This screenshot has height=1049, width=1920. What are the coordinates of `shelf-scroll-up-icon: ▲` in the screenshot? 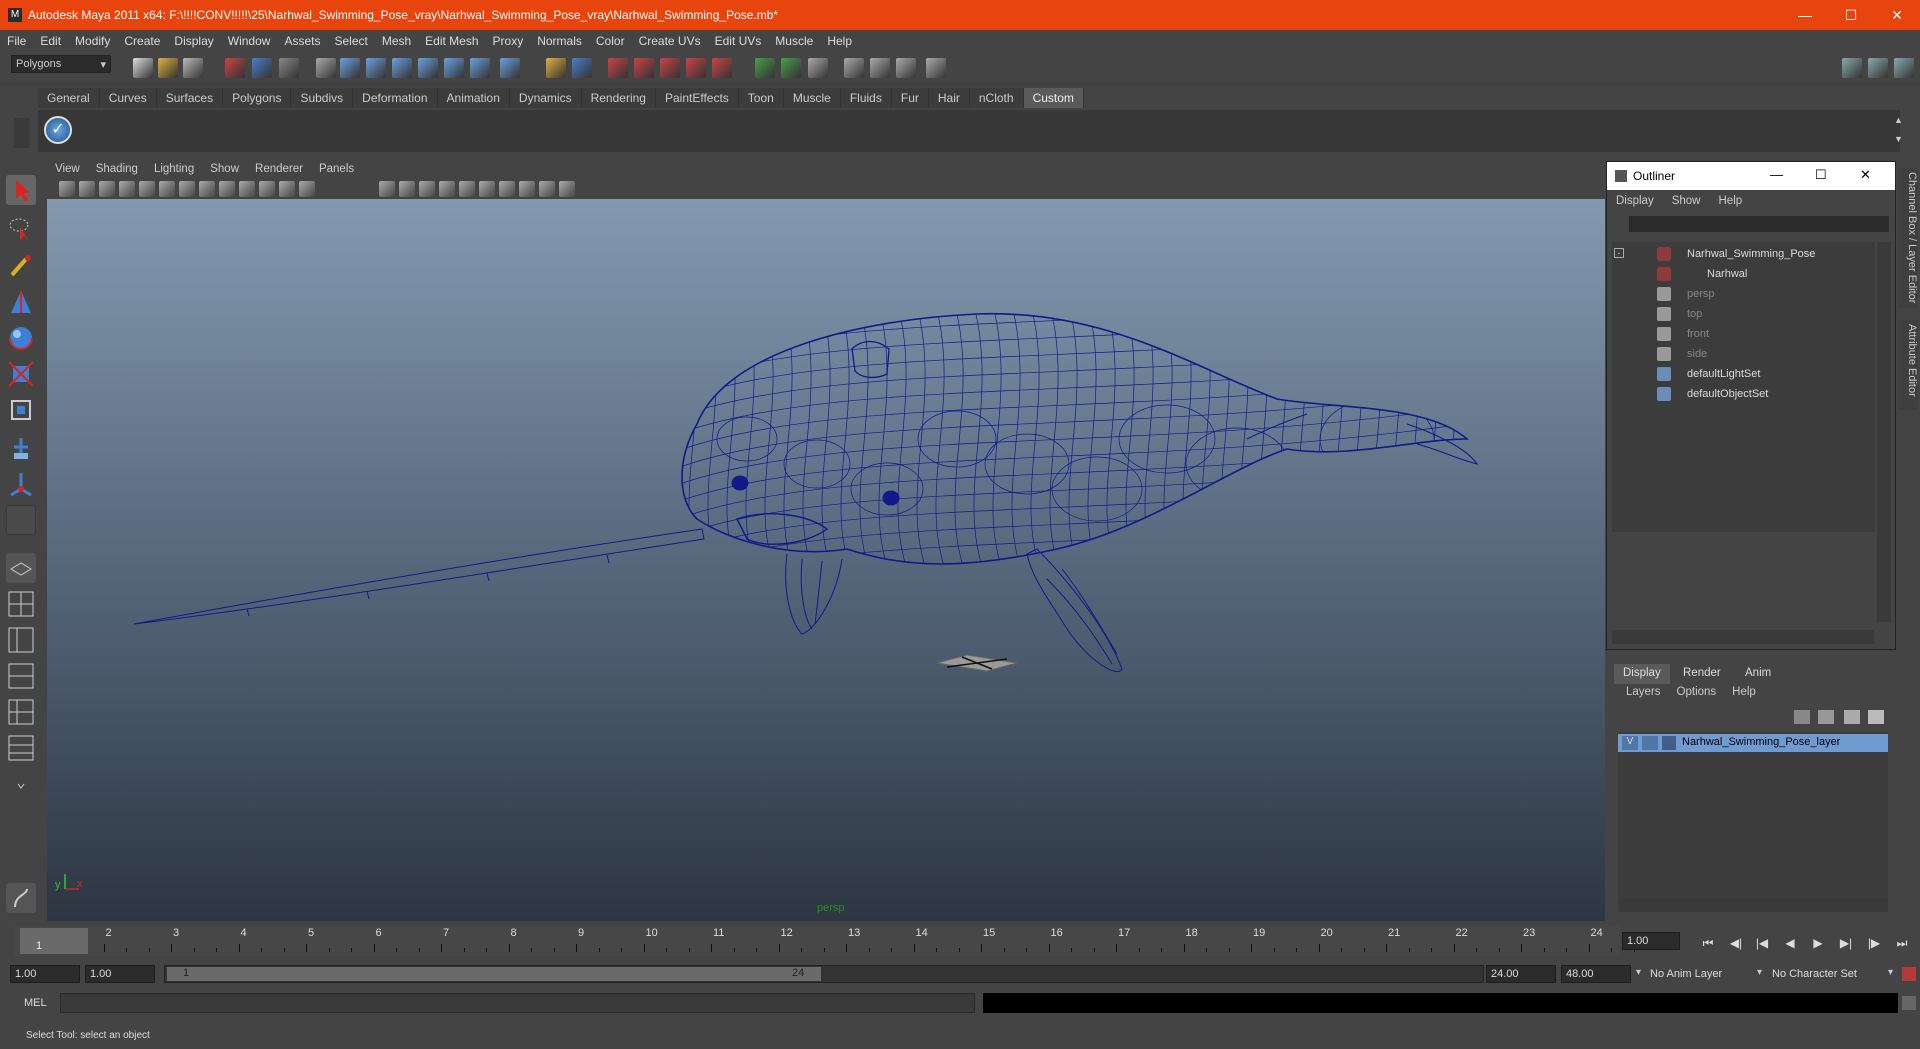 It's located at (1898, 120).